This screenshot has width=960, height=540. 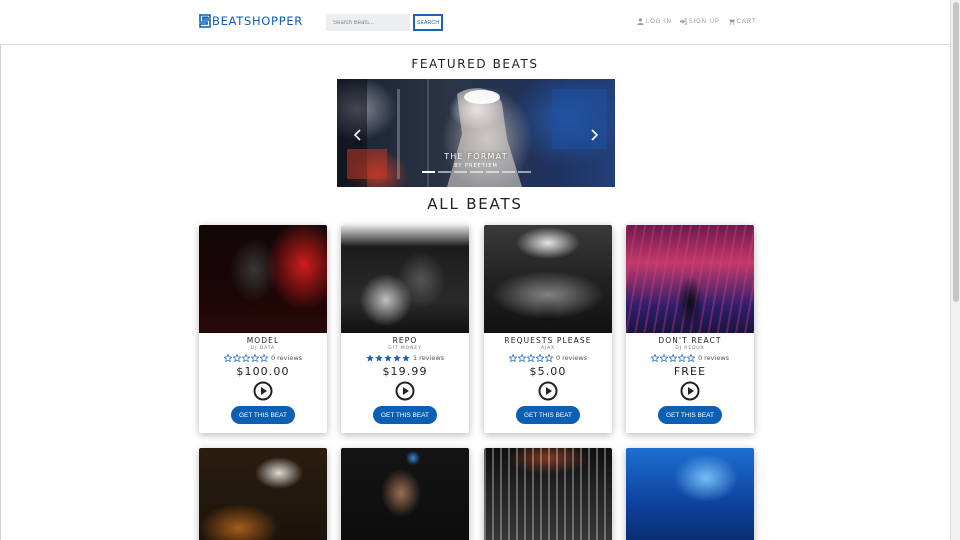 What do you see at coordinates (263, 371) in the screenshot?
I see `beat-price: $100.00` at bounding box center [263, 371].